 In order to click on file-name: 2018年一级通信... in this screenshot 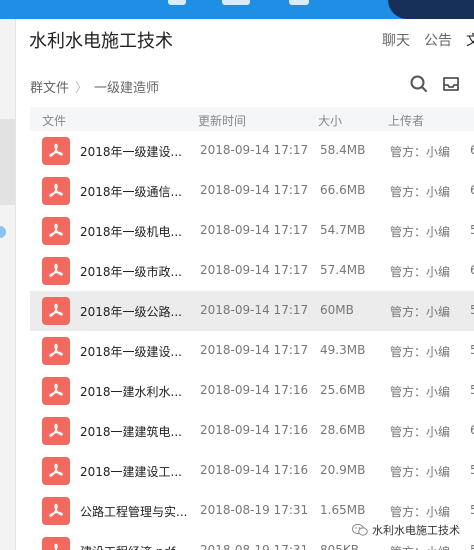, I will do `click(131, 192)`.